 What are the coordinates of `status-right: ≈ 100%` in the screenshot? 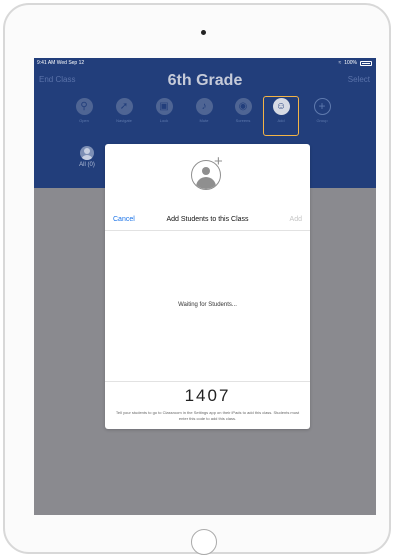 It's located at (355, 63).